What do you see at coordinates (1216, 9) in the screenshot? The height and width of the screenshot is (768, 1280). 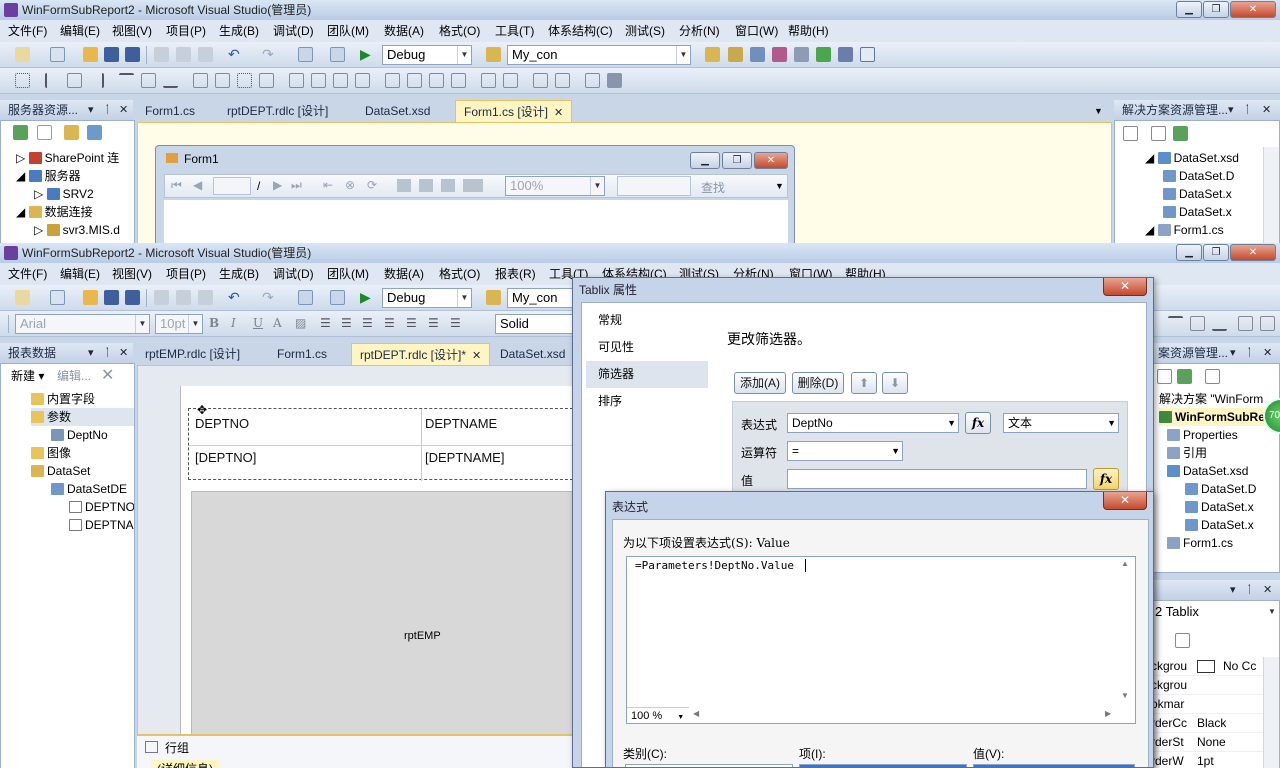 I see `maximize-button: ❐` at bounding box center [1216, 9].